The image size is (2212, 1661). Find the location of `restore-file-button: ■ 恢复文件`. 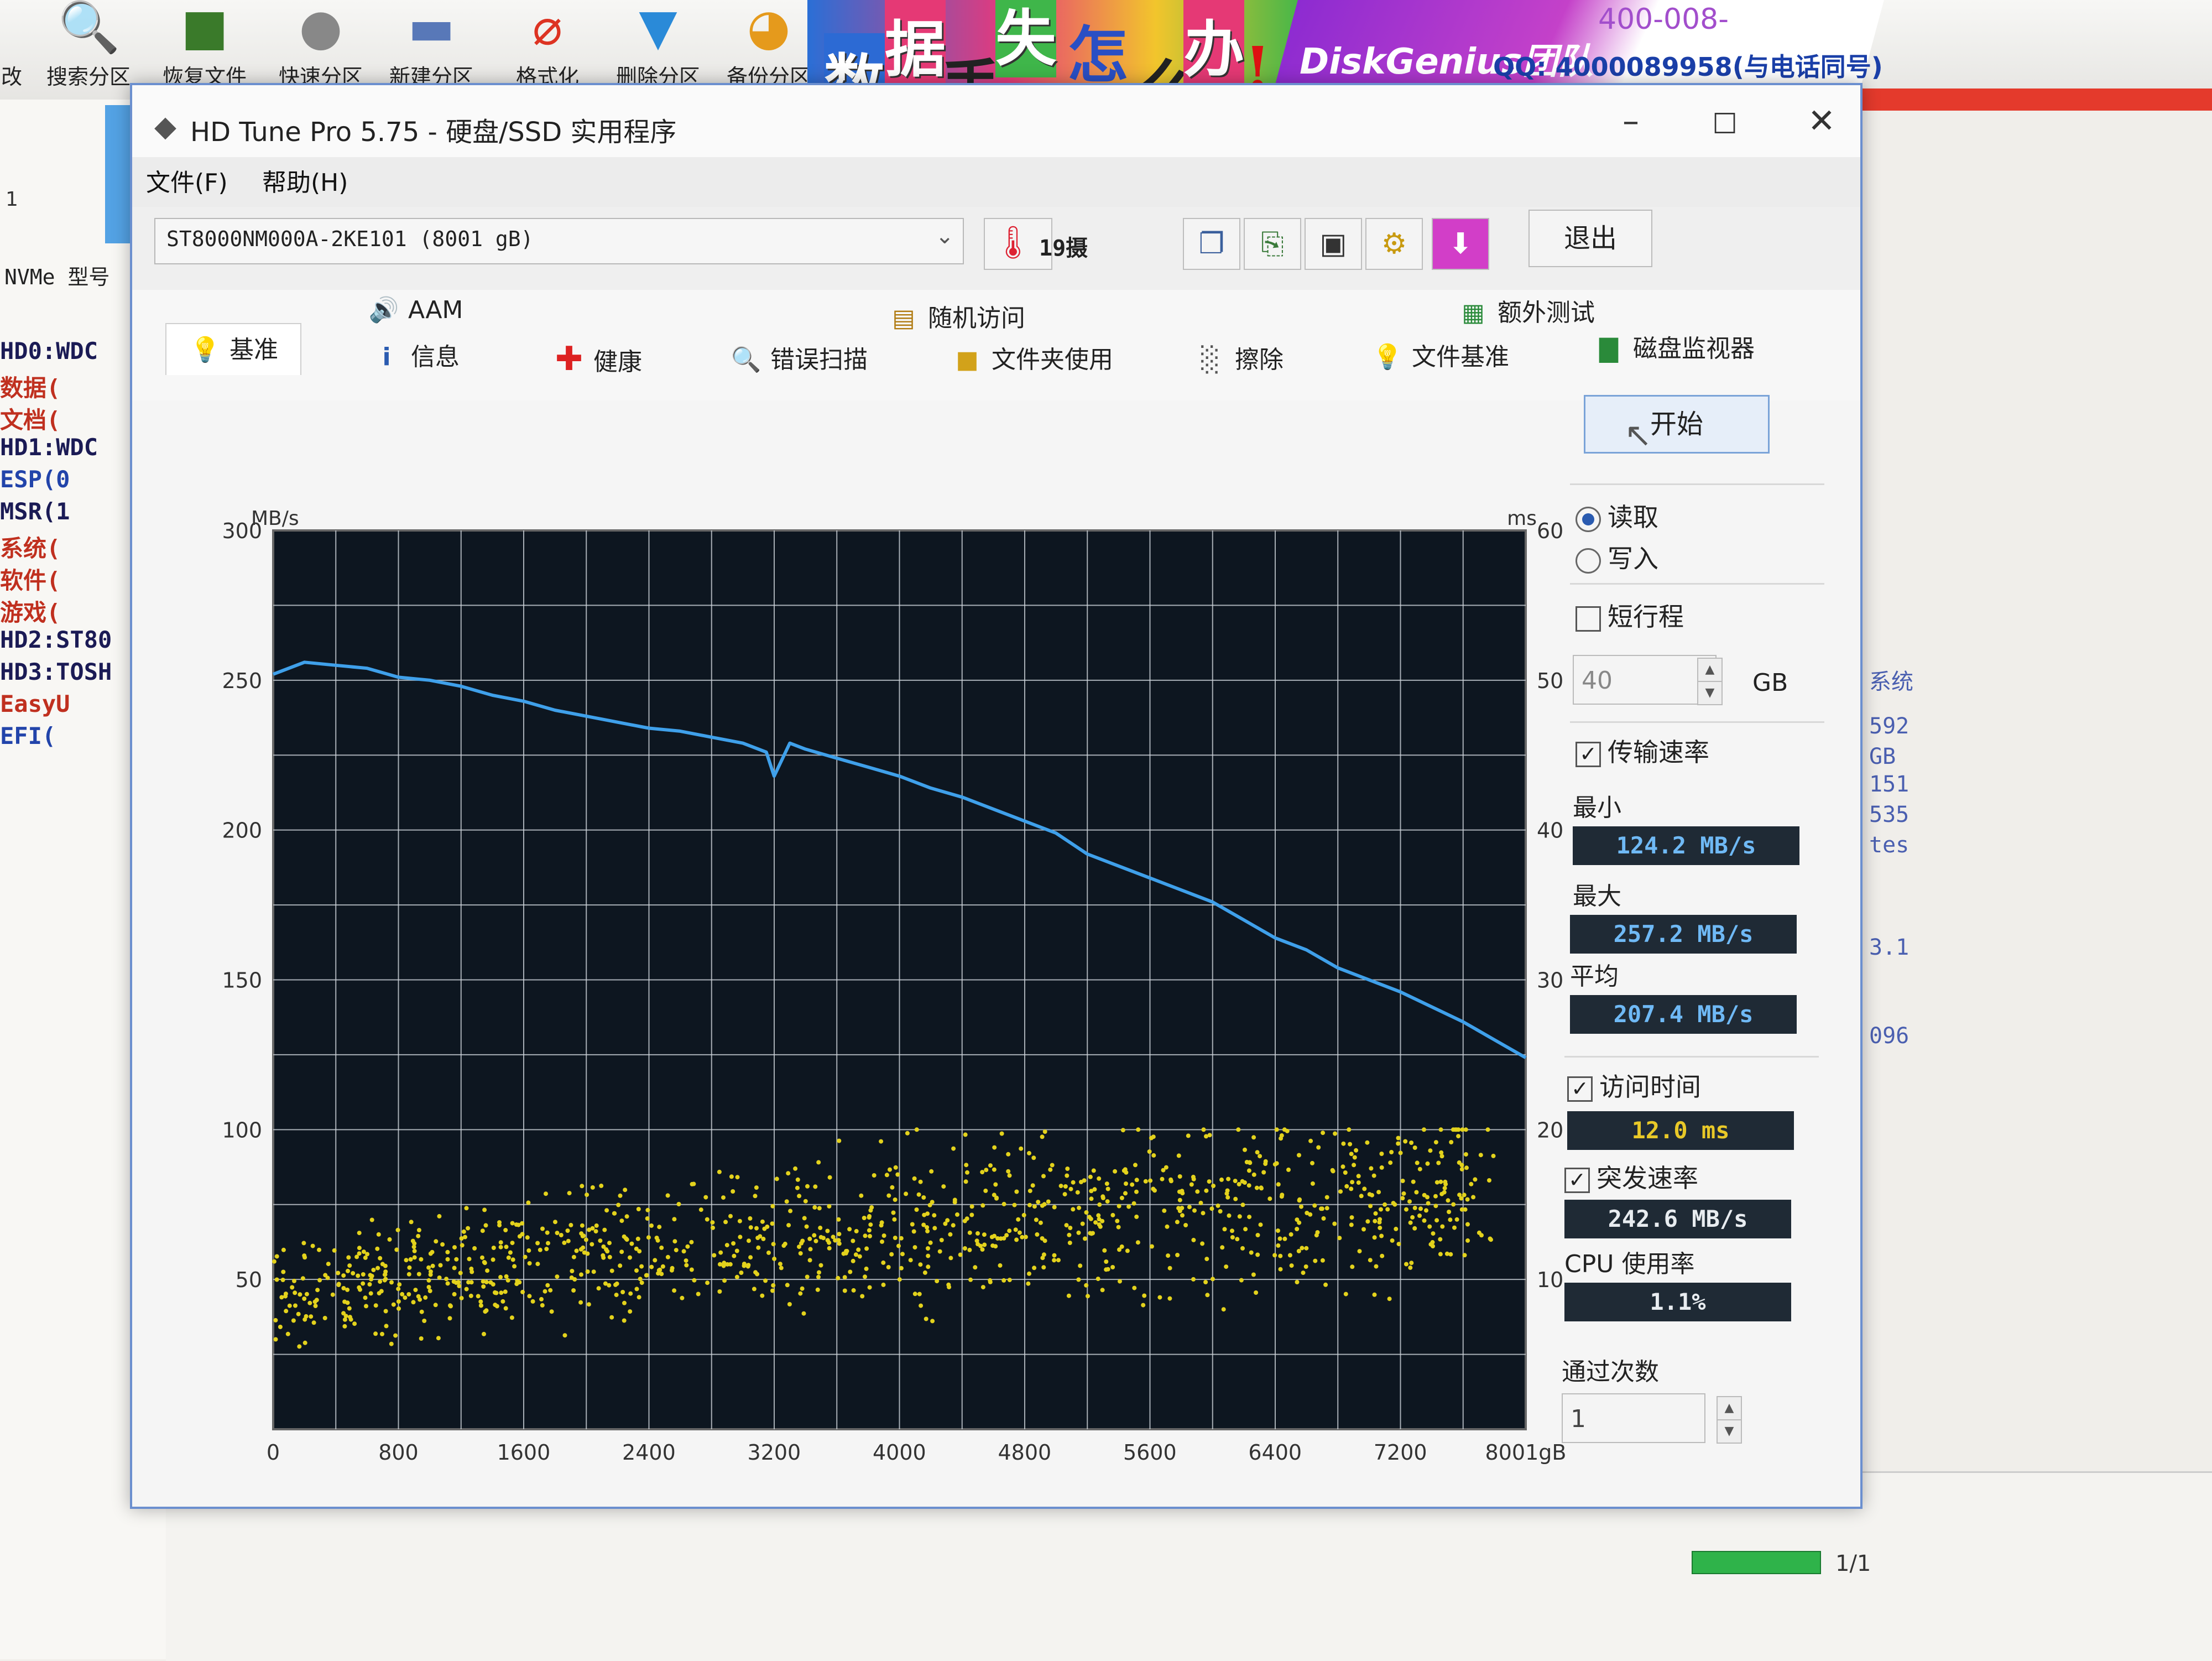

restore-file-button: ■ 恢复文件 is located at coordinates (205, 48).